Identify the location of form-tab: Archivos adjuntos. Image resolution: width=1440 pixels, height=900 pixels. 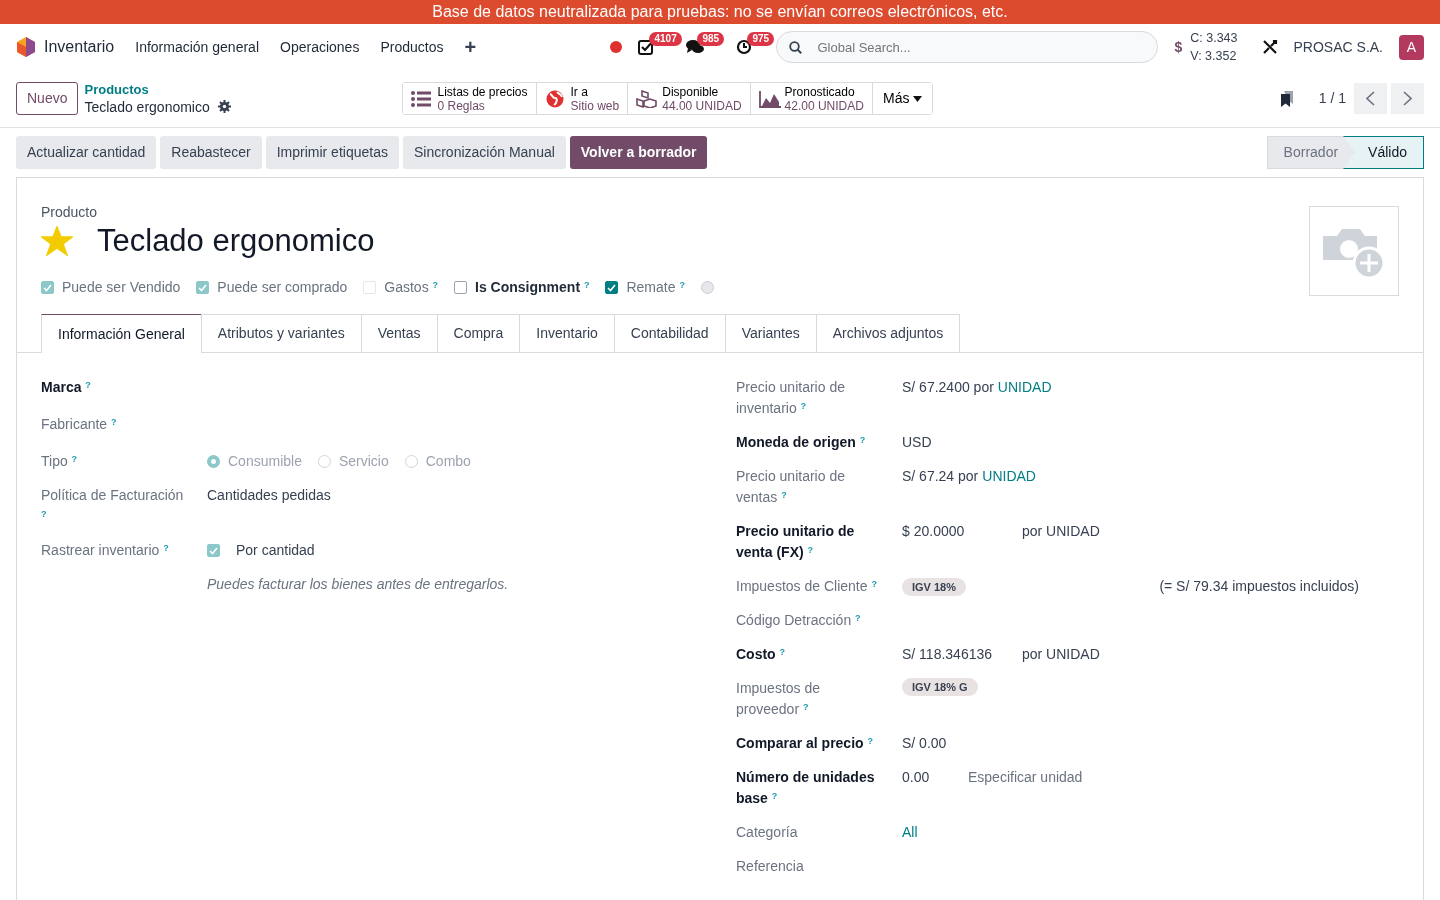
(888, 333).